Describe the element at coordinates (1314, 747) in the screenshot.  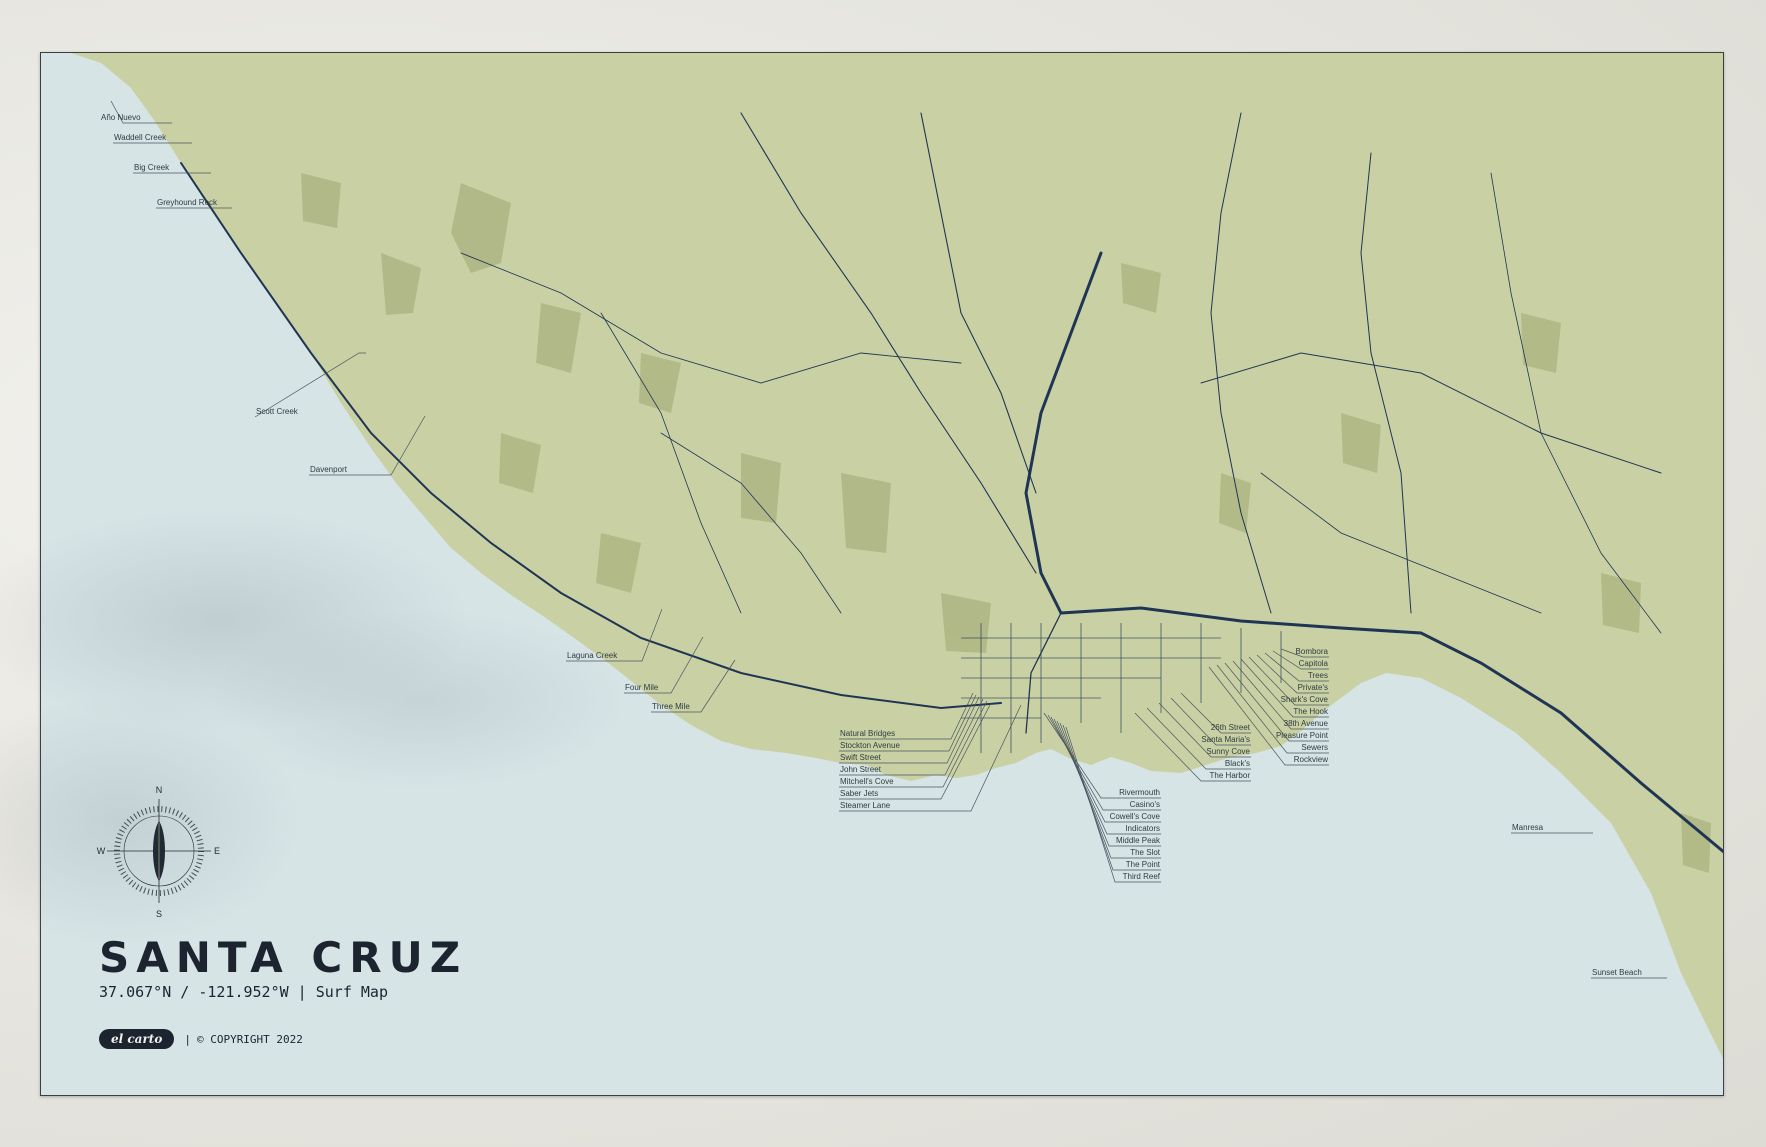
I see `spot-label: Sewers` at that location.